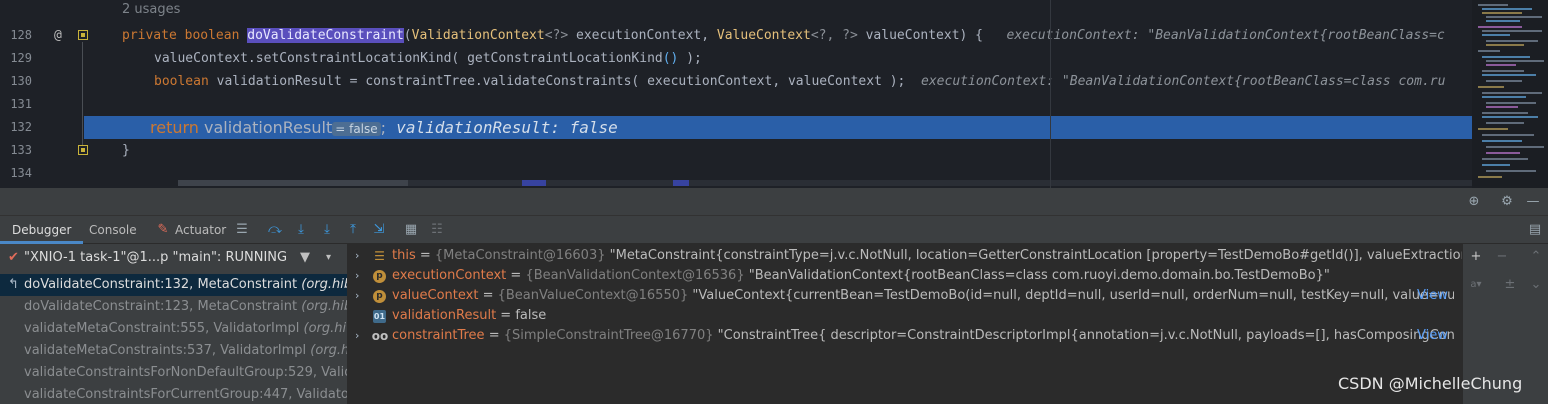  What do you see at coordinates (379, 256) in the screenshot?
I see `list-icon: ☰` at bounding box center [379, 256].